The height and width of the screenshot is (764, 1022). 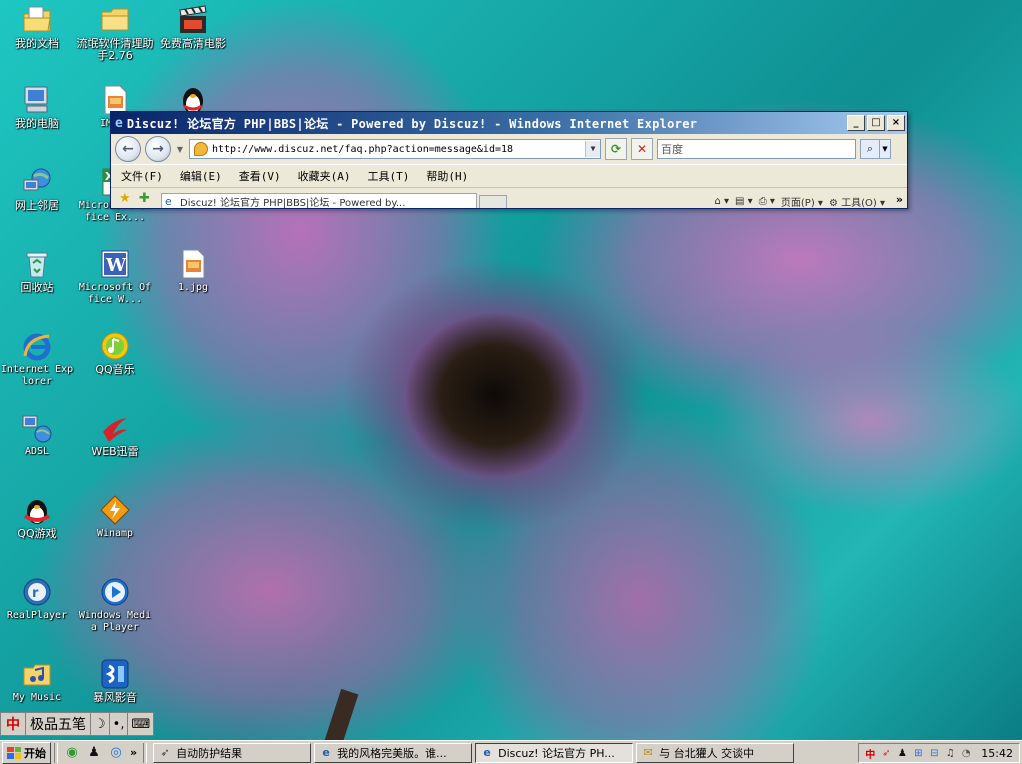 I want to click on tray-network-2-icon: ⊟, so click(x=934, y=753).